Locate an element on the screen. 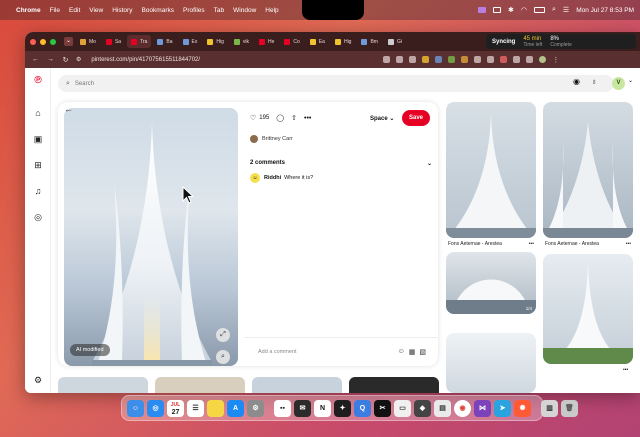 The image size is (640, 437). screen-record-icon is located at coordinates (482, 10).